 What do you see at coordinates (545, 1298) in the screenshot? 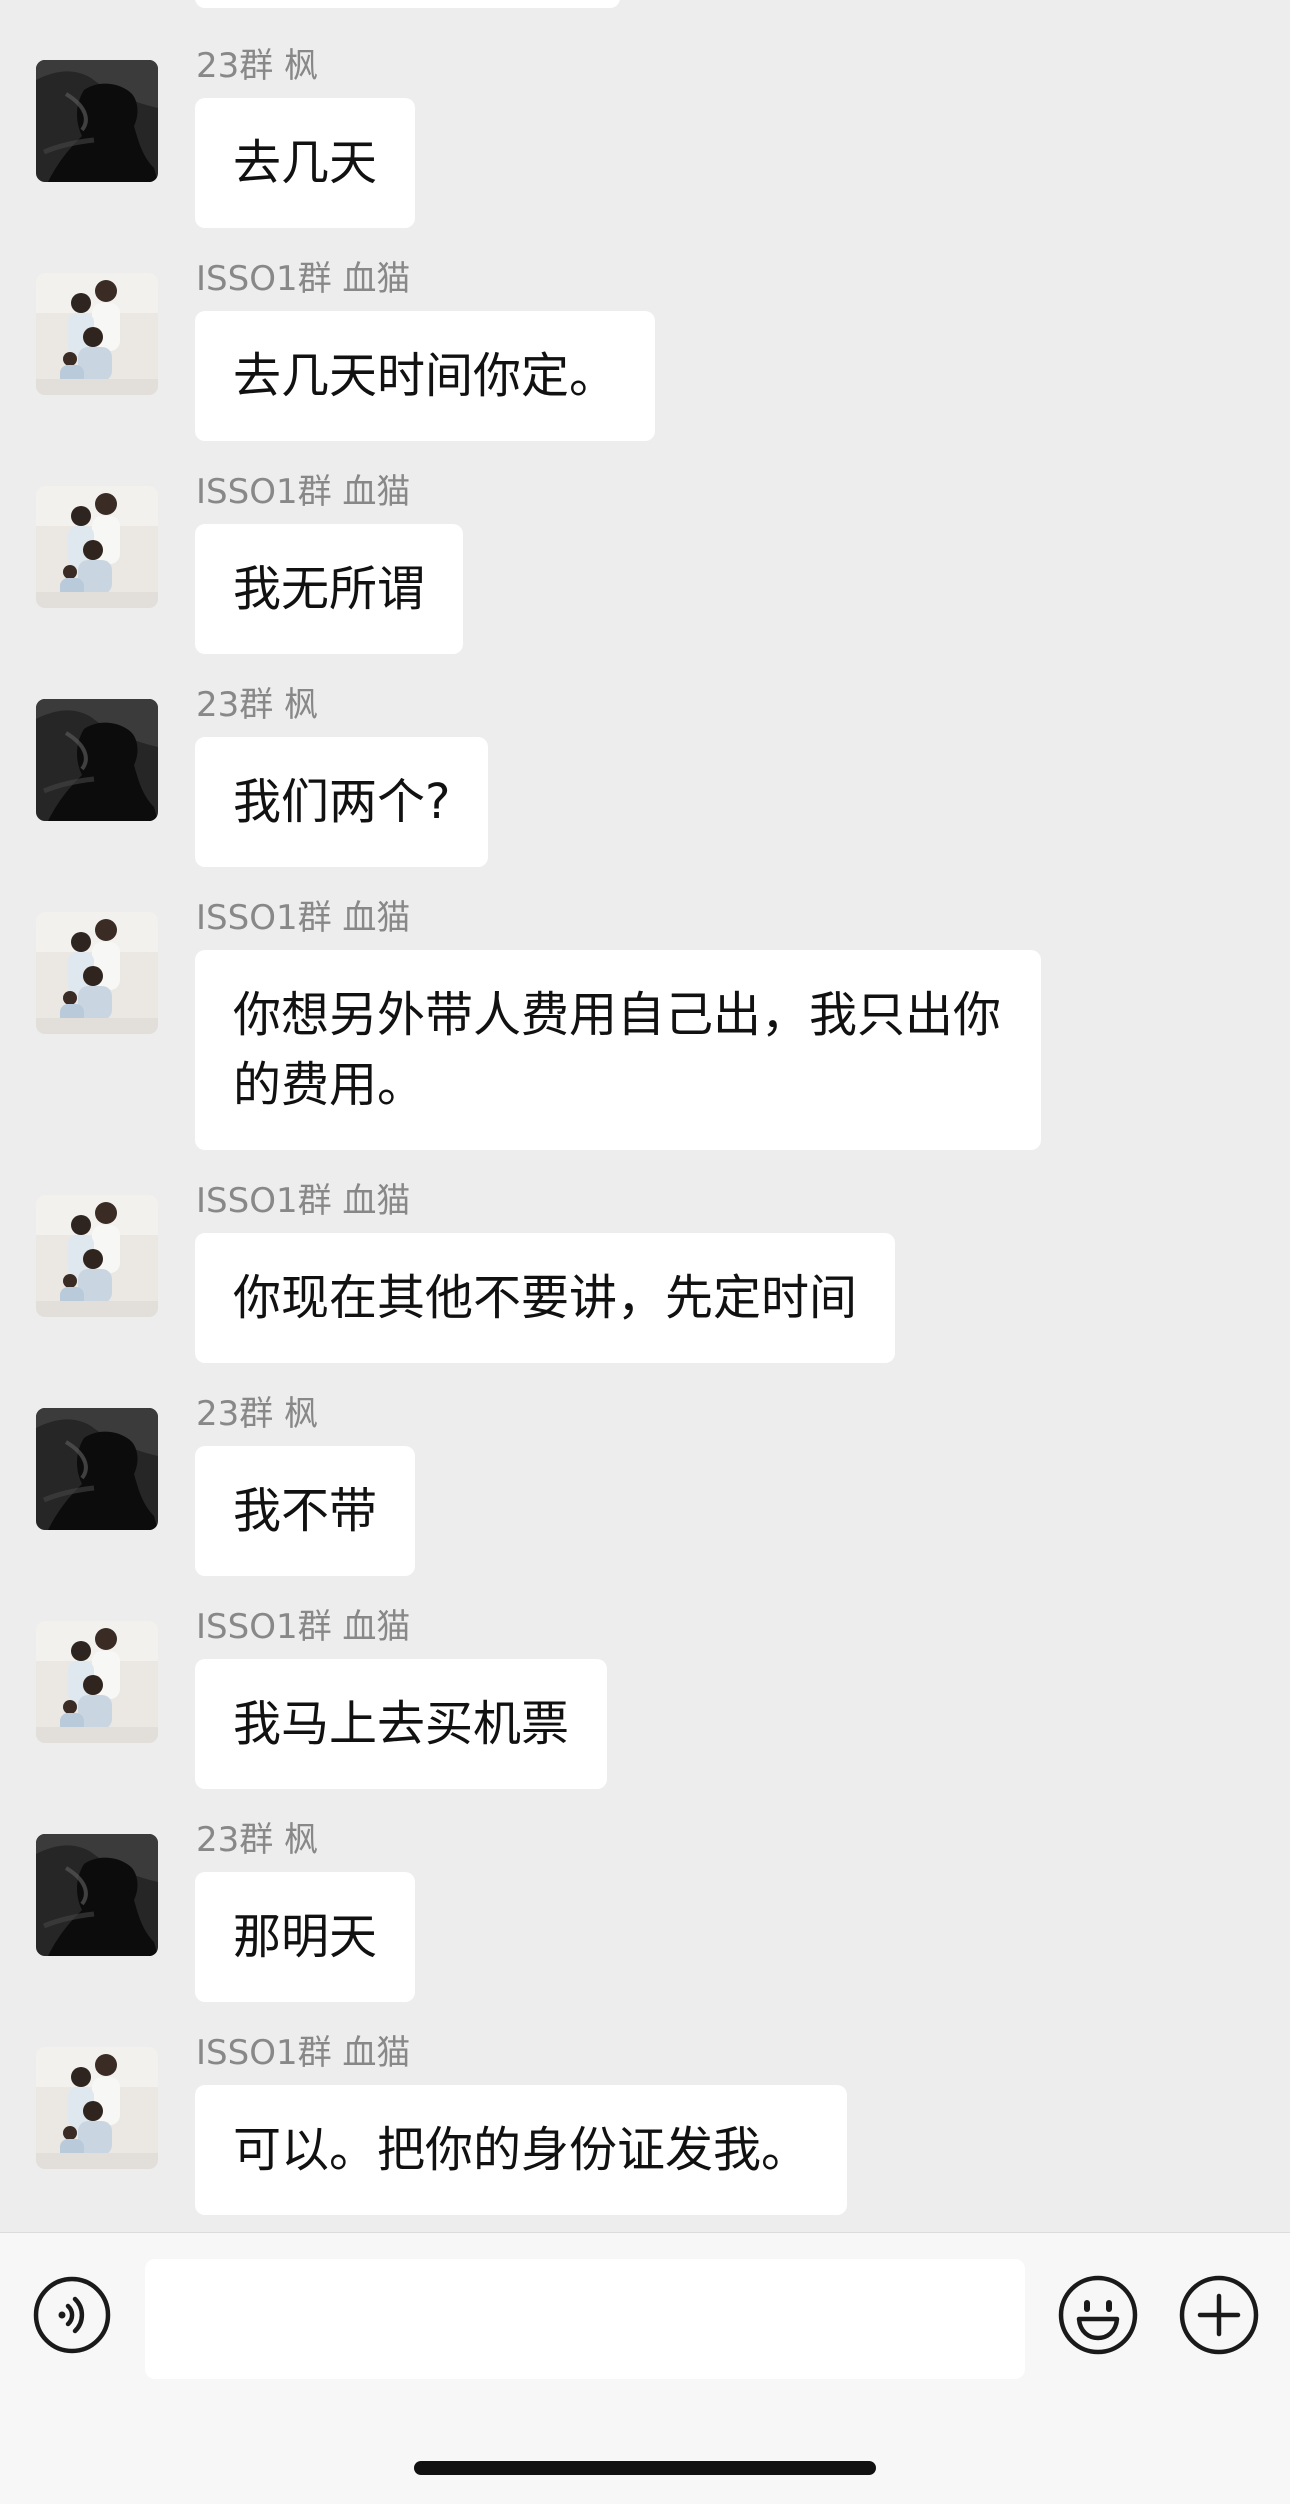
I see `message-bubble: 你现在其他不要讲，先定时间` at bounding box center [545, 1298].